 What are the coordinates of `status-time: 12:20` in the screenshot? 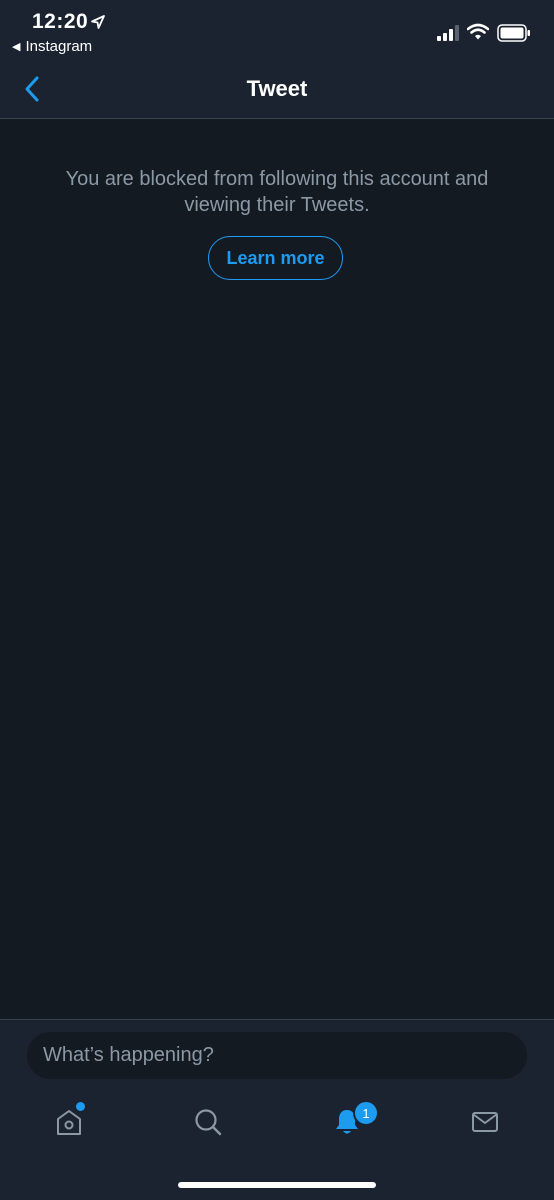 It's located at (60, 21).